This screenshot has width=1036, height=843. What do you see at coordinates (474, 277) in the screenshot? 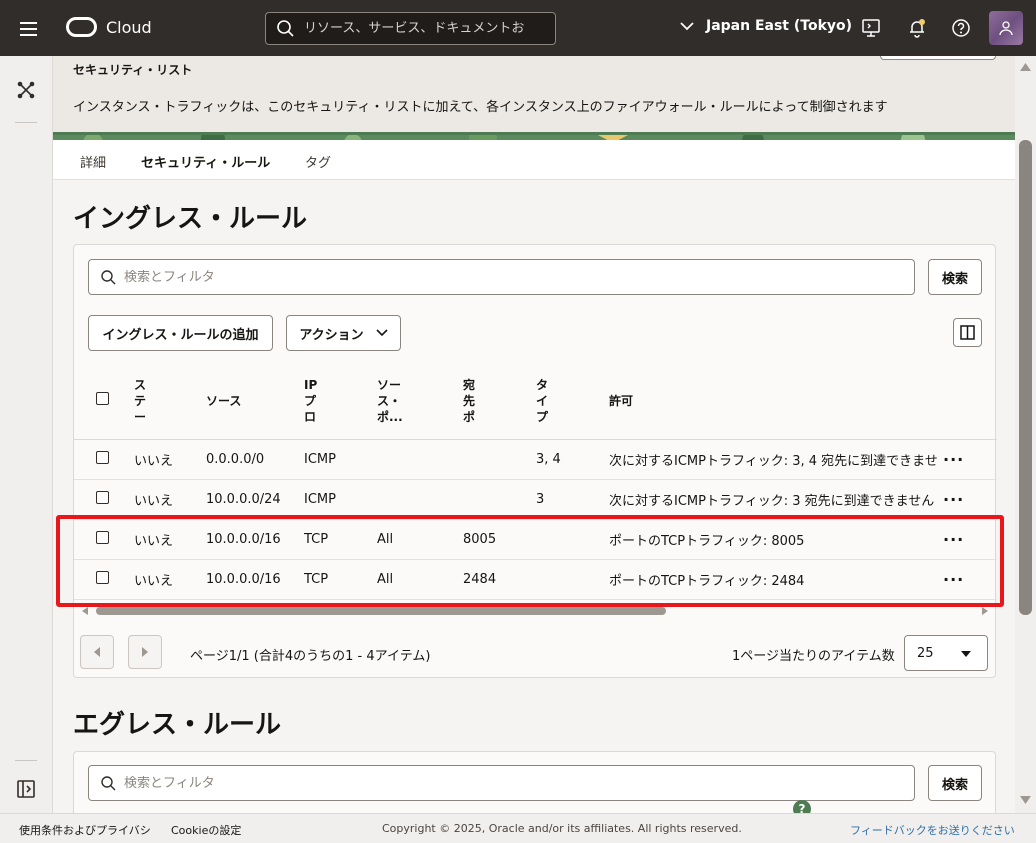
I see `ingress-filter-input` at bounding box center [474, 277].